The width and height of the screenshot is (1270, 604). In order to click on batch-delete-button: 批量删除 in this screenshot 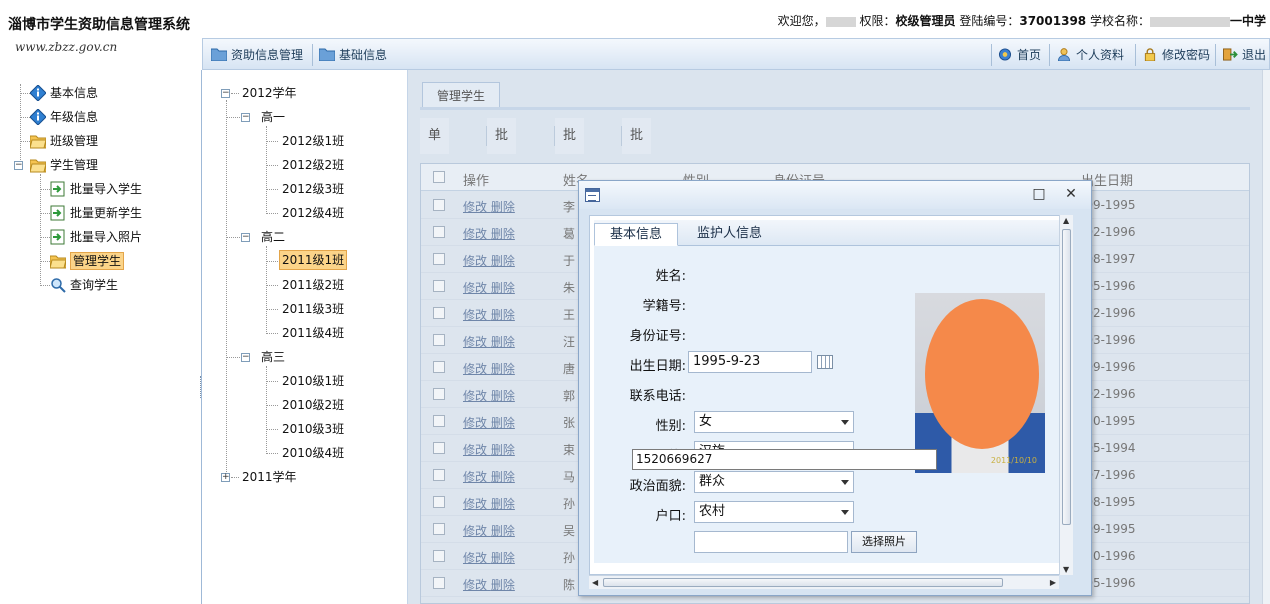, I will do `click(570, 184)`.